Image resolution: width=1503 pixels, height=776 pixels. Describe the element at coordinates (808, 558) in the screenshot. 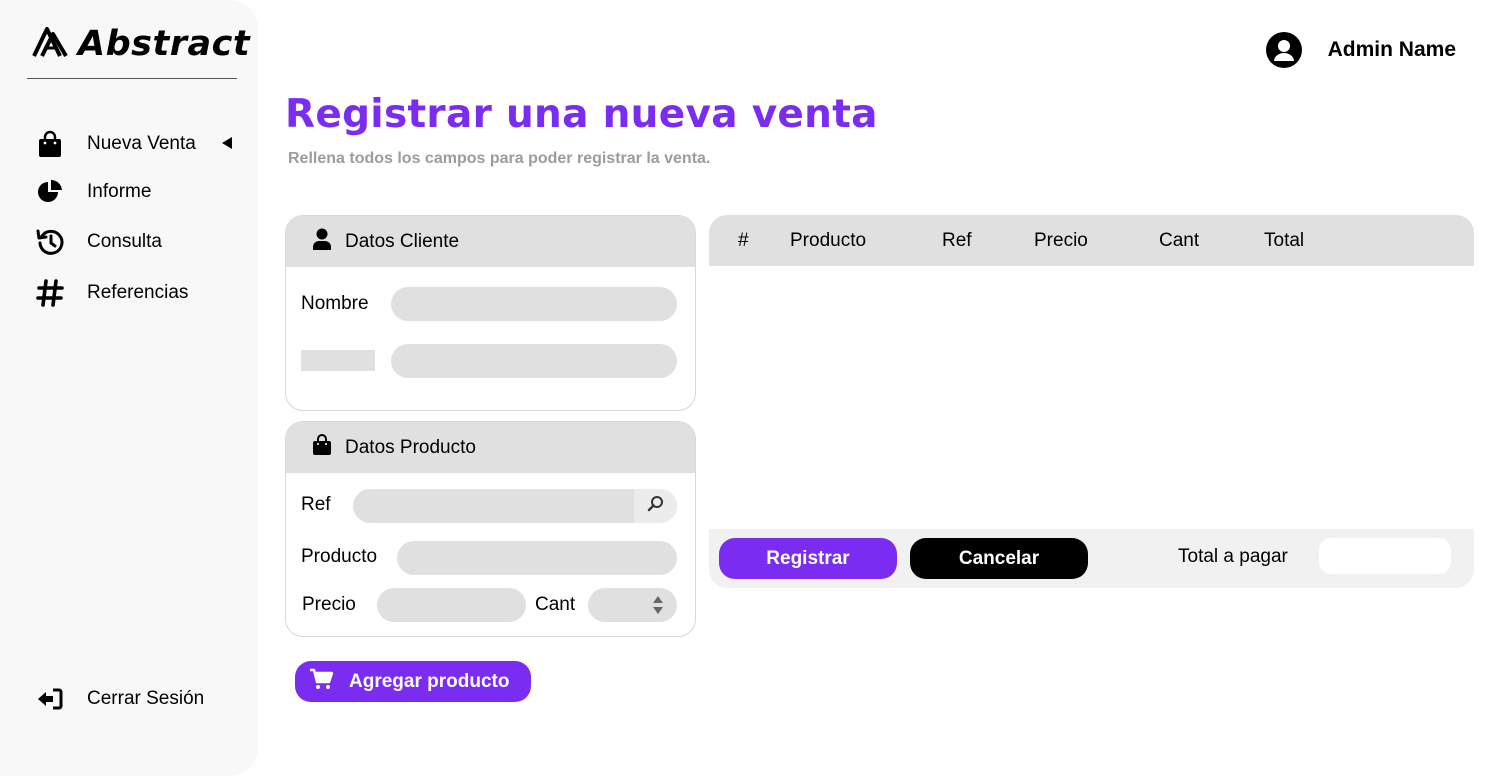

I see `register-button: Registrar` at that location.